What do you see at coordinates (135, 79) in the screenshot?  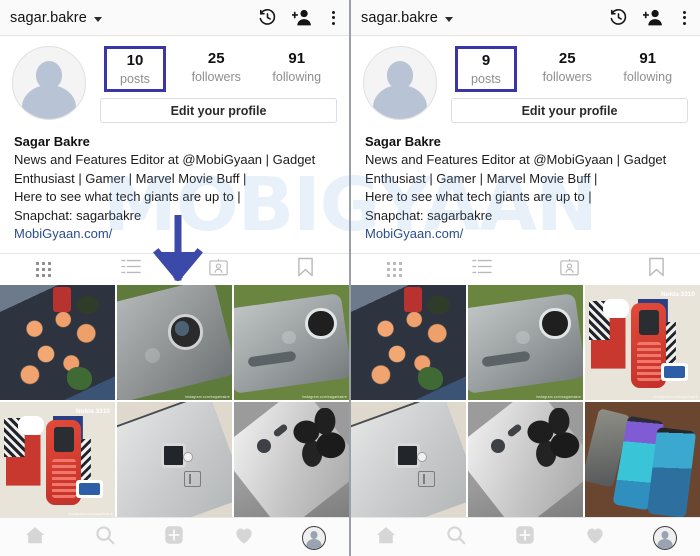 I see `stat-label: posts` at bounding box center [135, 79].